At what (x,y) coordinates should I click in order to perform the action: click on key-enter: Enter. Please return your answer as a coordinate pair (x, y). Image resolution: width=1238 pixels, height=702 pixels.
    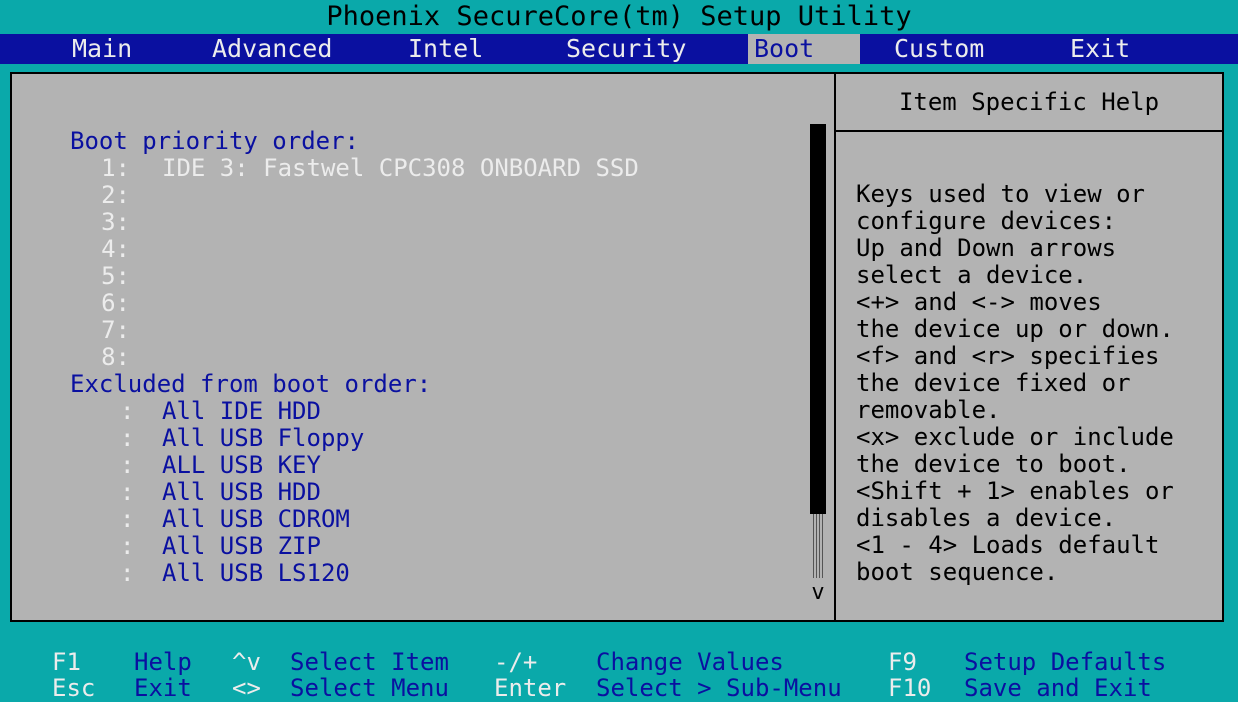
    Looking at the image, I should click on (530, 688).